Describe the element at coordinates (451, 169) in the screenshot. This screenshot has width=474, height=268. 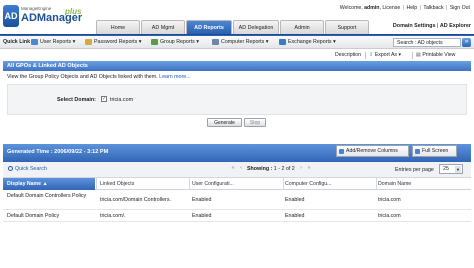
I see `entries-per-page-select: 25 ▼` at that location.